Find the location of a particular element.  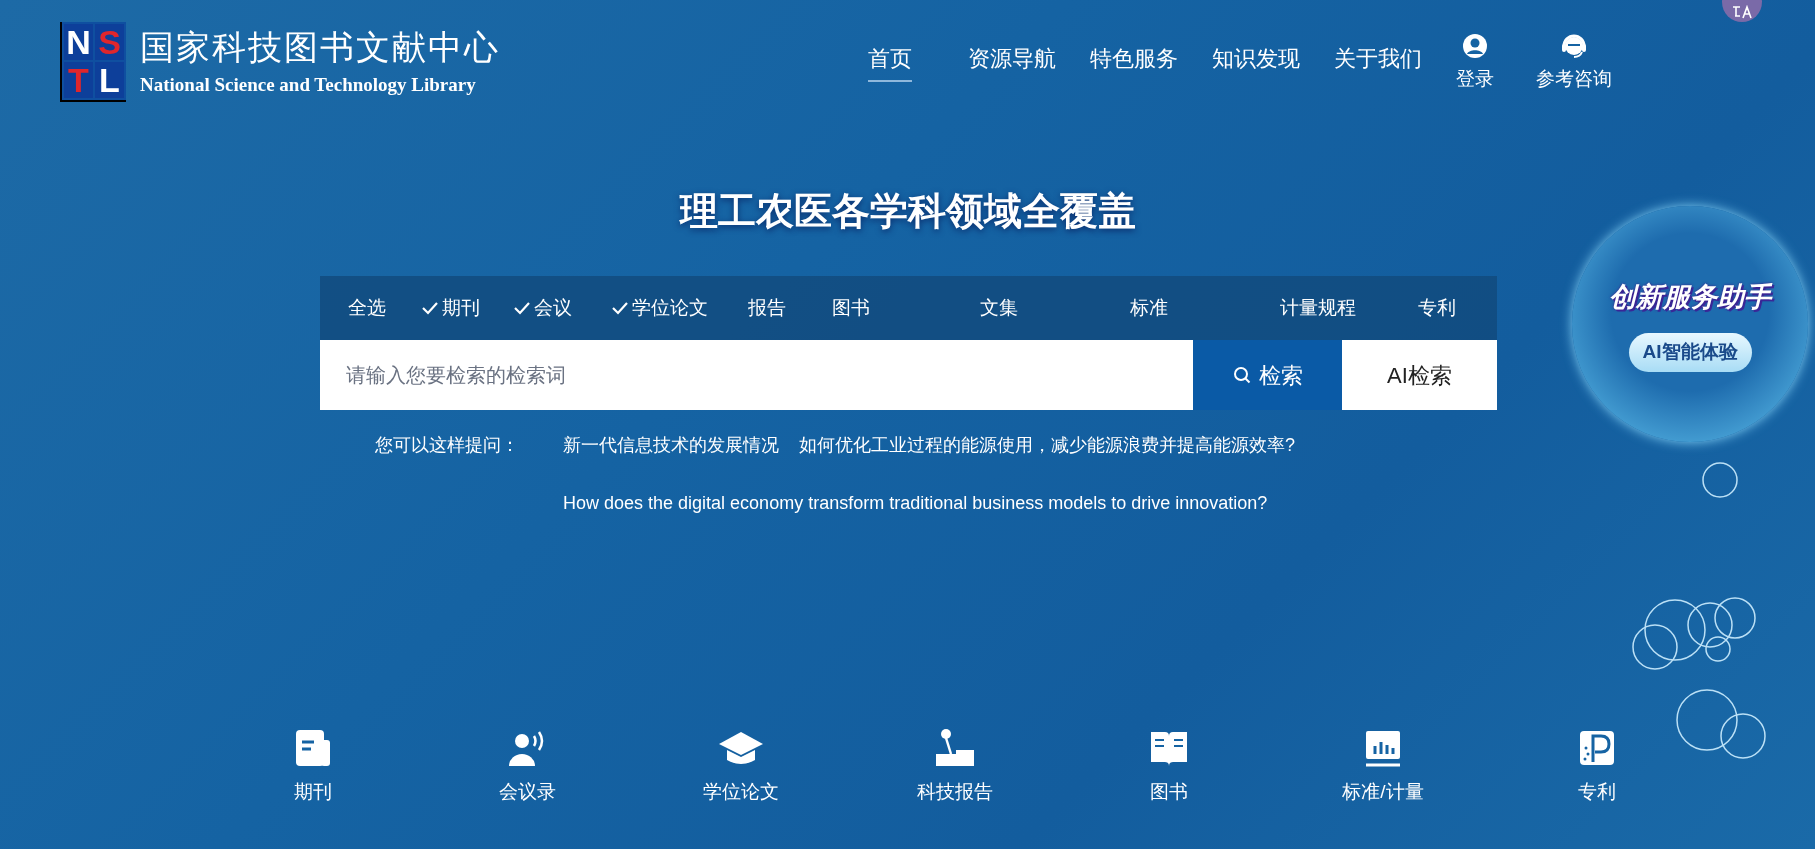

nav-link: 资源导航 is located at coordinates (1012, 63).